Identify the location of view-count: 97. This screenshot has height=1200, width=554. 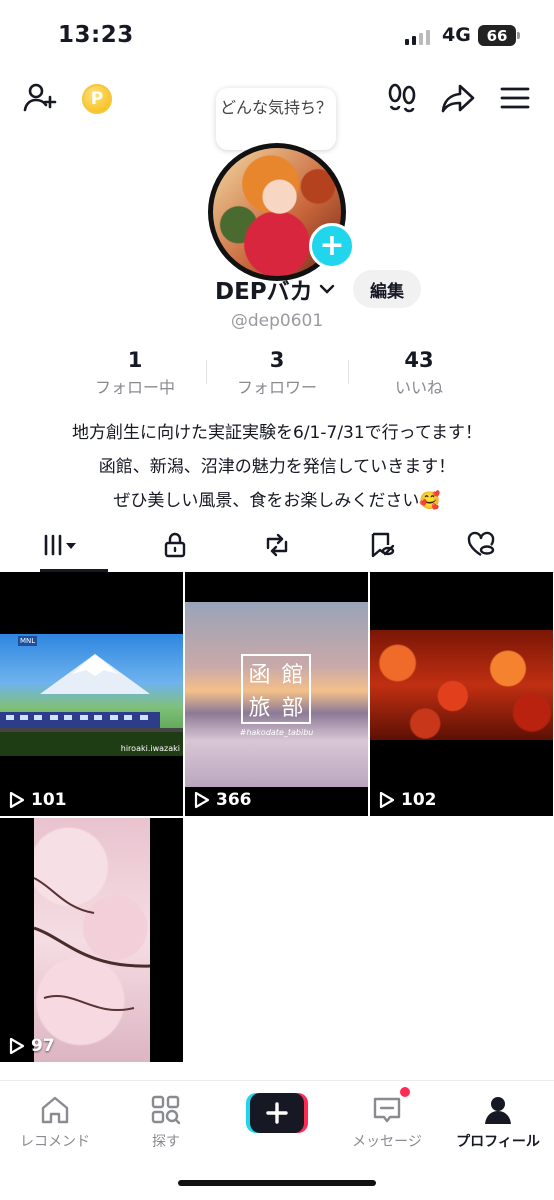
(32, 1046).